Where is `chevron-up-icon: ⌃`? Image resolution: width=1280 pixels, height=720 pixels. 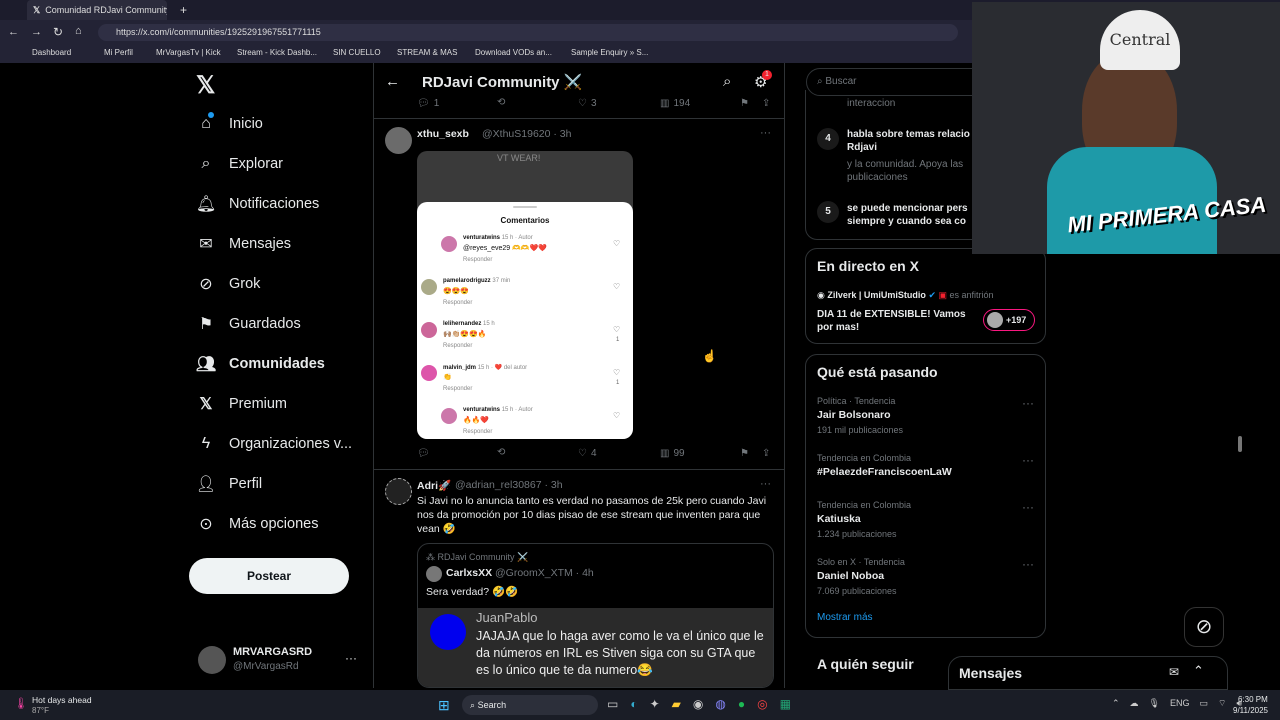
chevron-up-icon: ⌃ is located at coordinates (1116, 703).